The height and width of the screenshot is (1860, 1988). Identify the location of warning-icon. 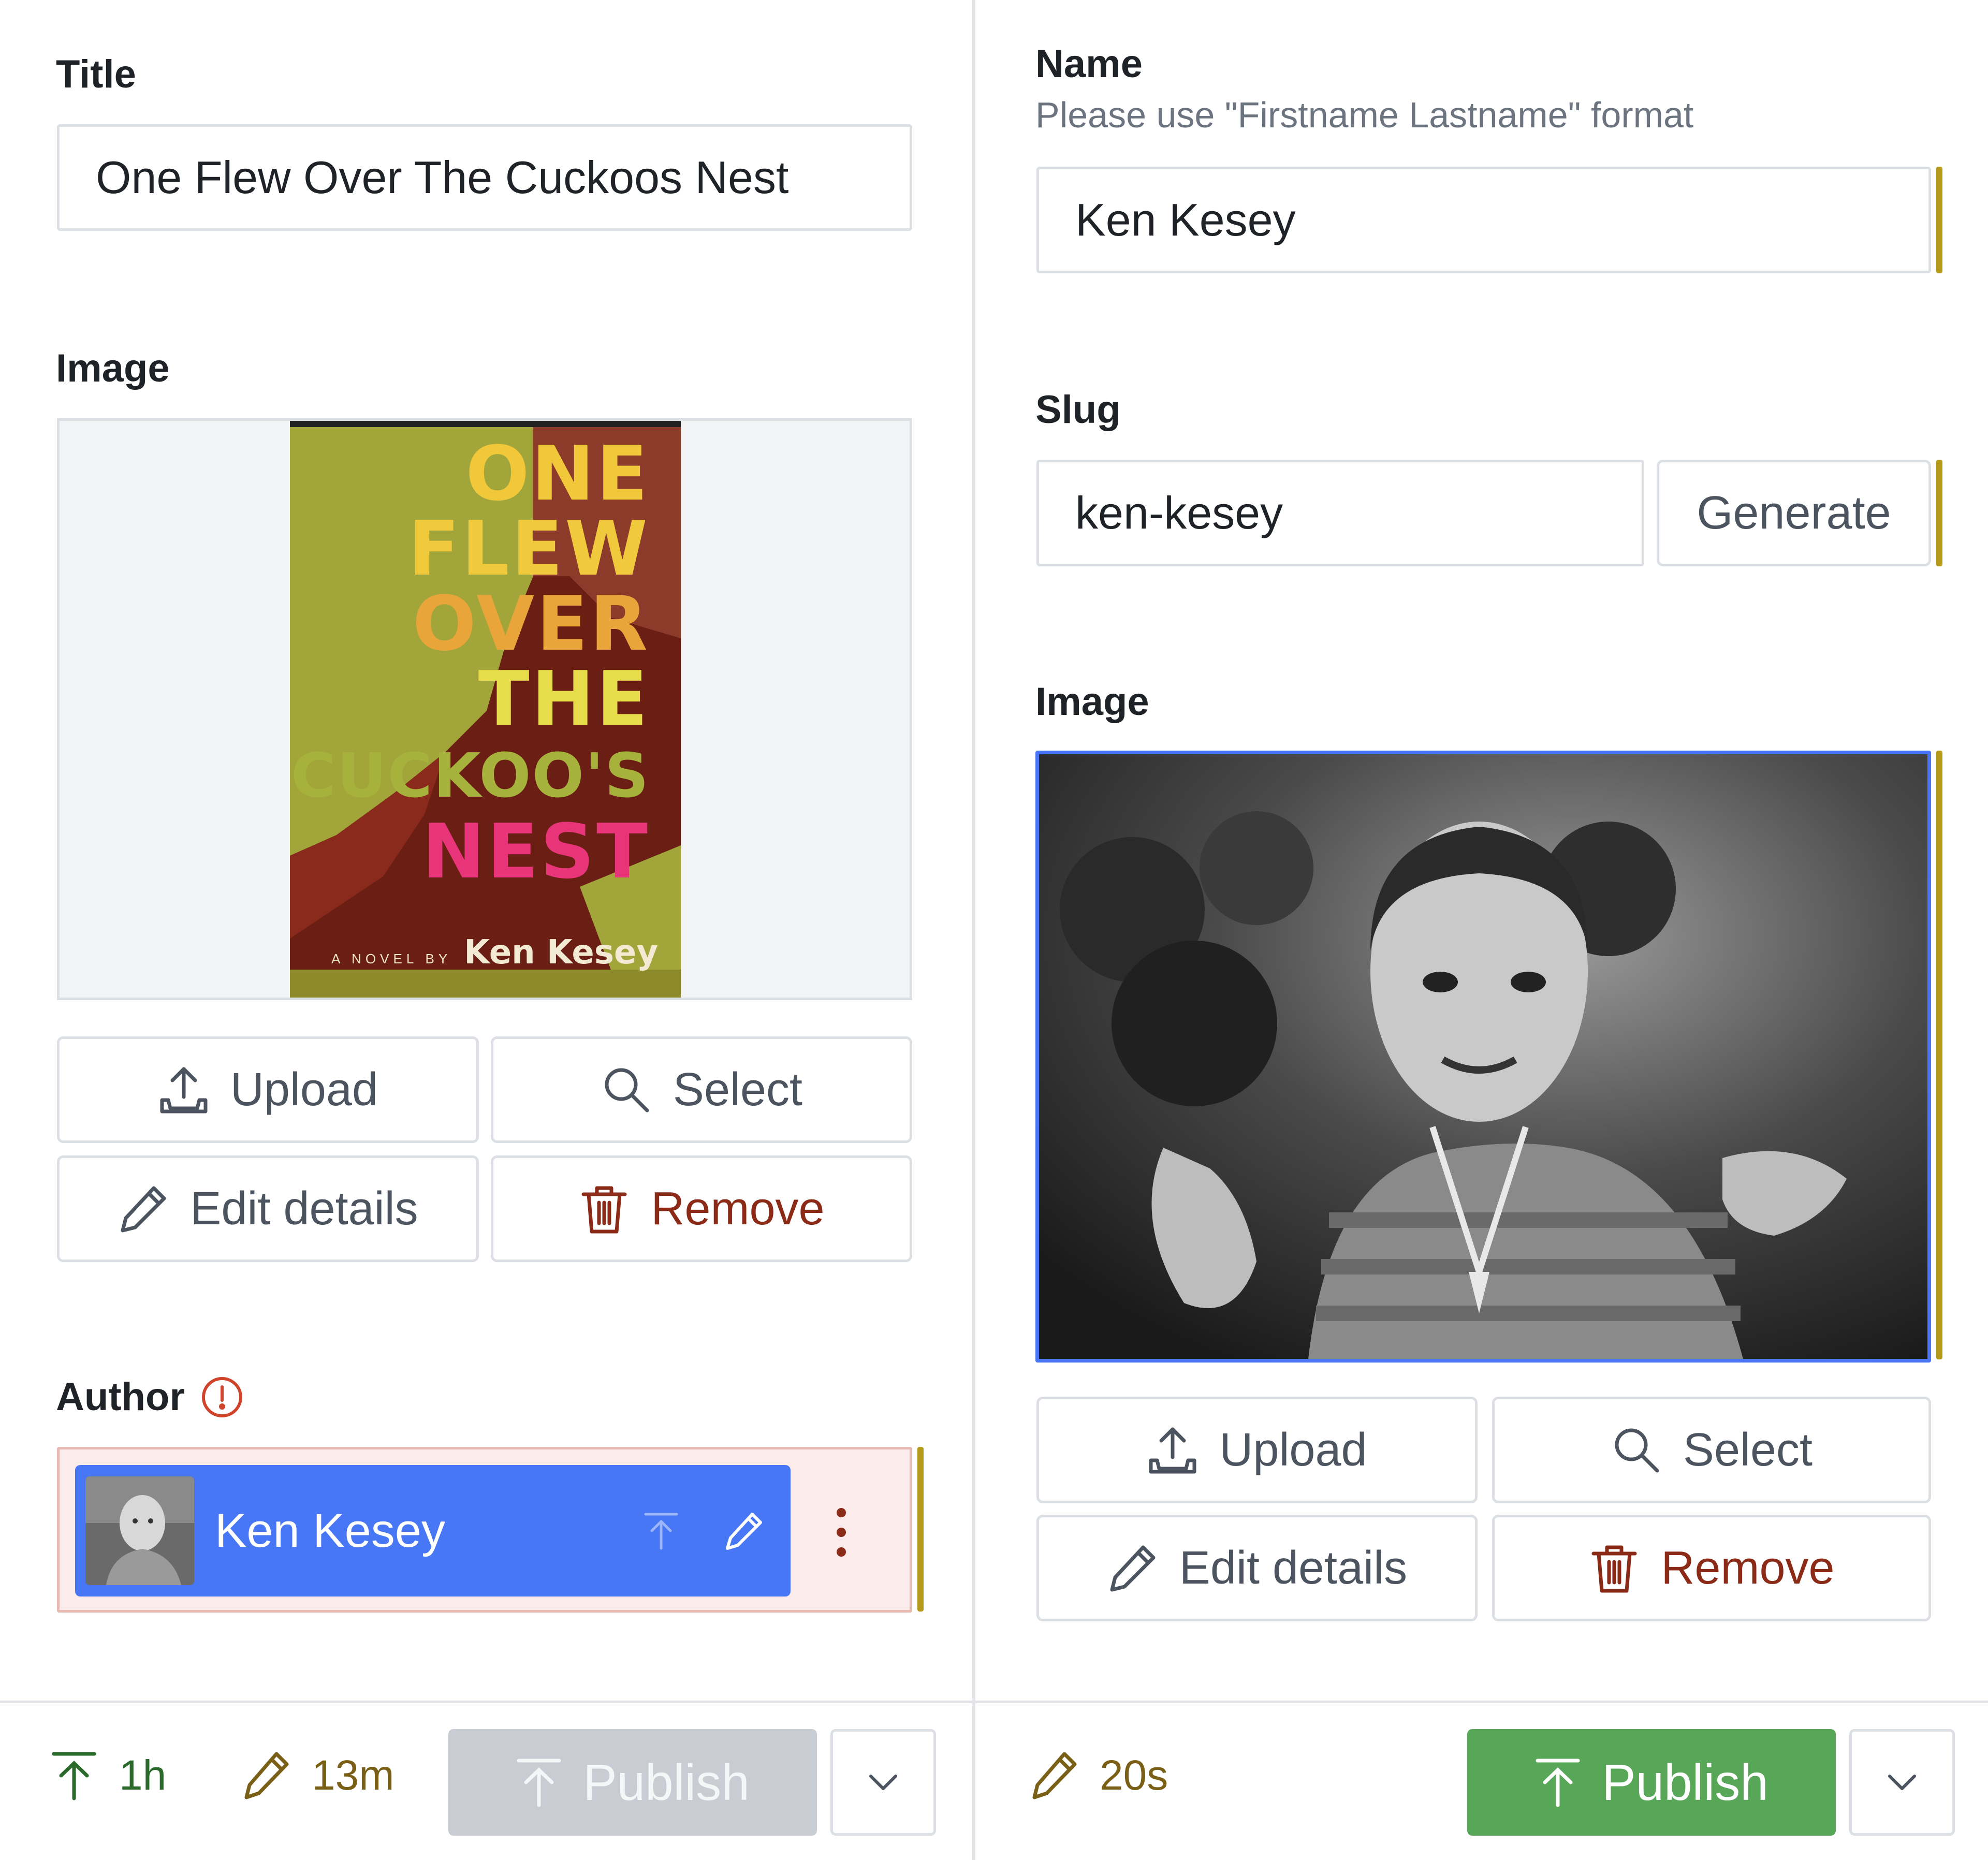
(222, 1397).